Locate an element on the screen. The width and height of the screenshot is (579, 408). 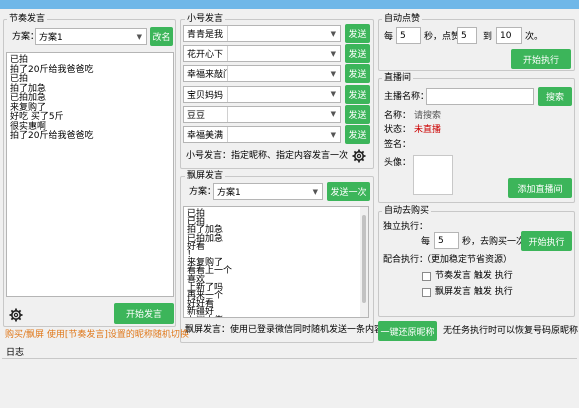
combo-exec-note: （更加稳定节省资源） is located at coordinates (467, 260).